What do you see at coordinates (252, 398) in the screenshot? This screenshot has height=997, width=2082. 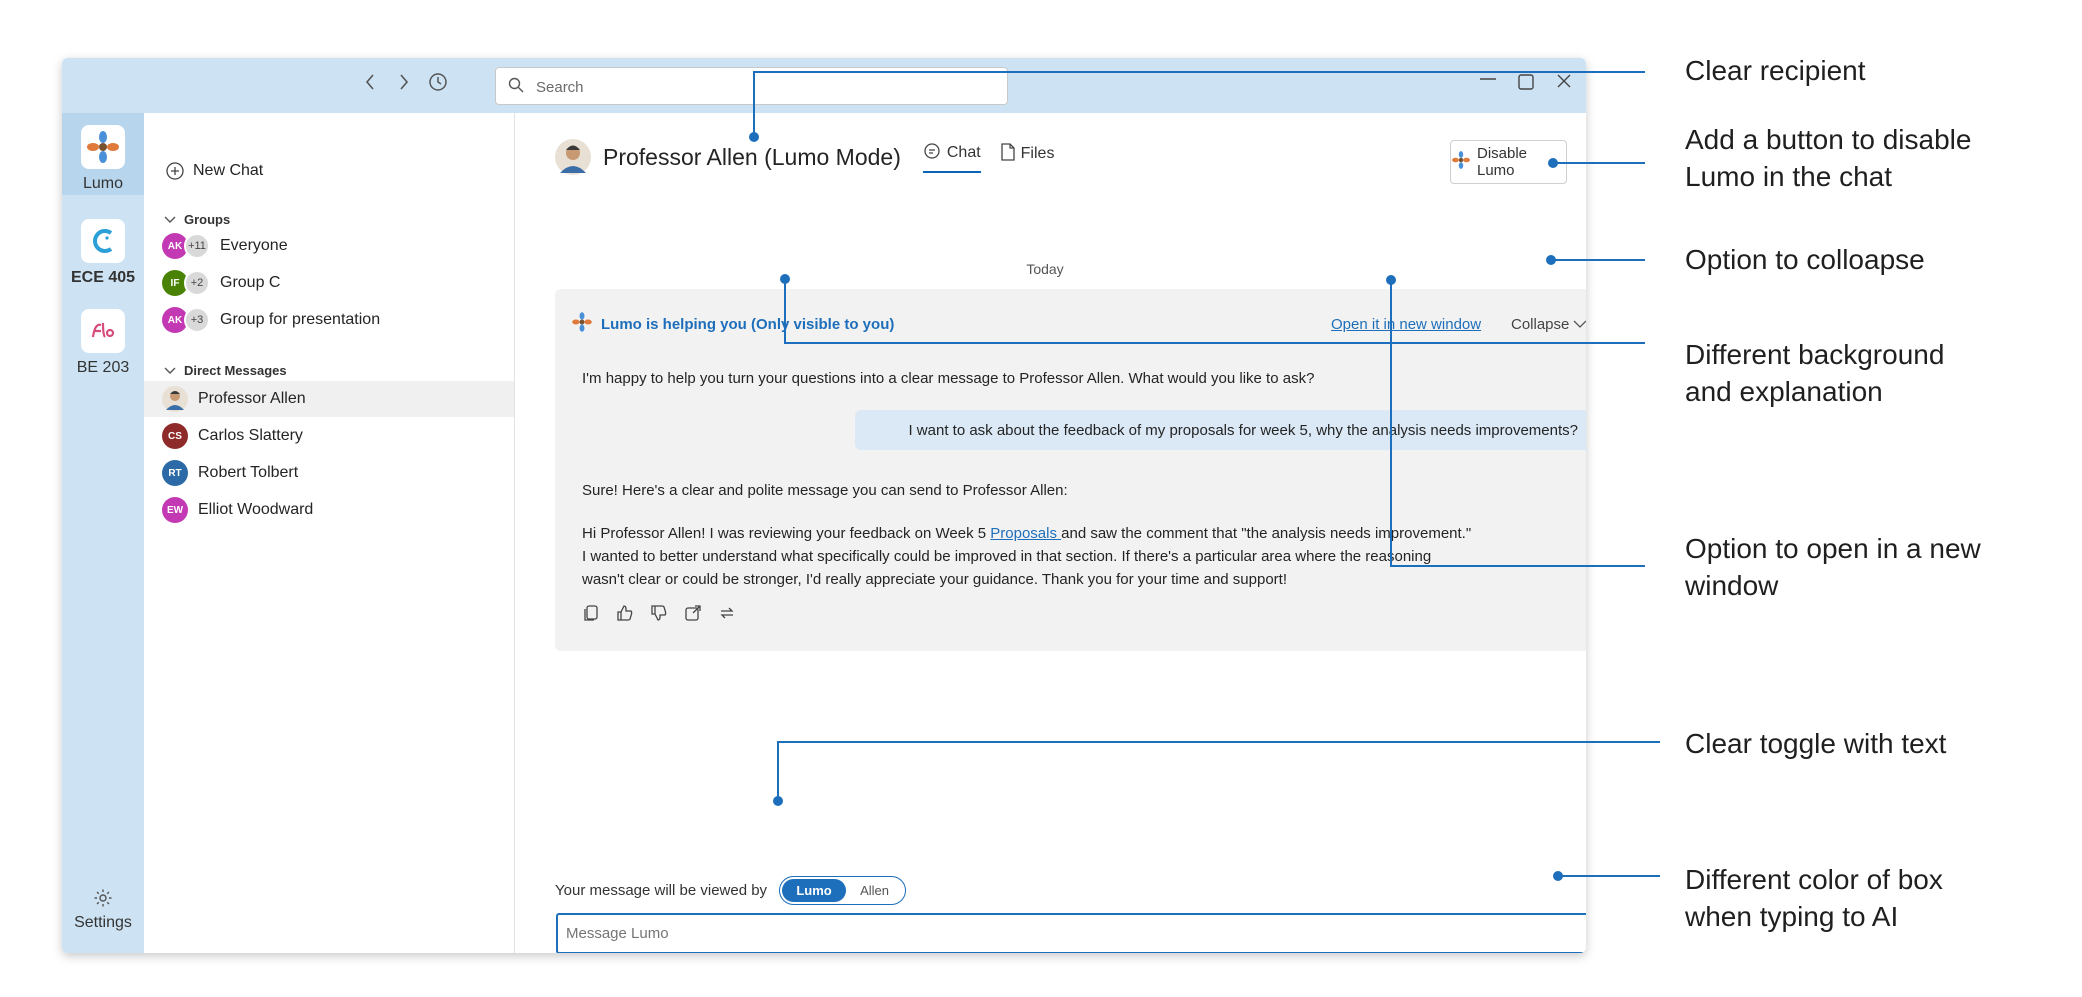 I see `dm-name: Professor Allen` at bounding box center [252, 398].